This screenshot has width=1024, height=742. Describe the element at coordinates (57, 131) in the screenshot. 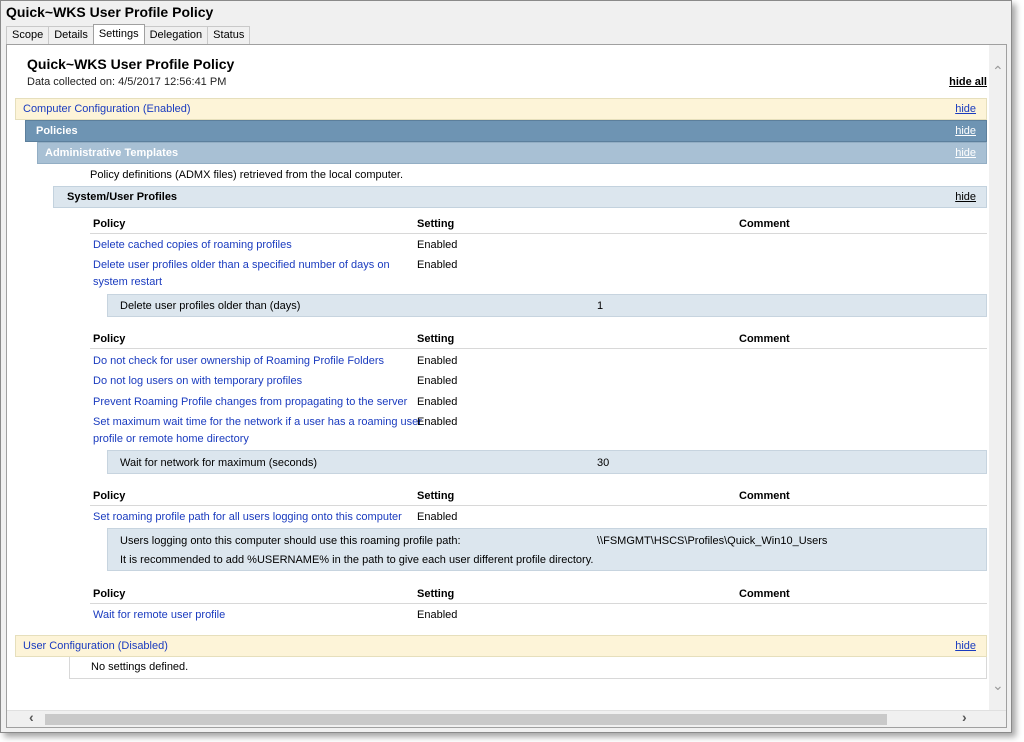

I see `policies-label: Policies` at that location.